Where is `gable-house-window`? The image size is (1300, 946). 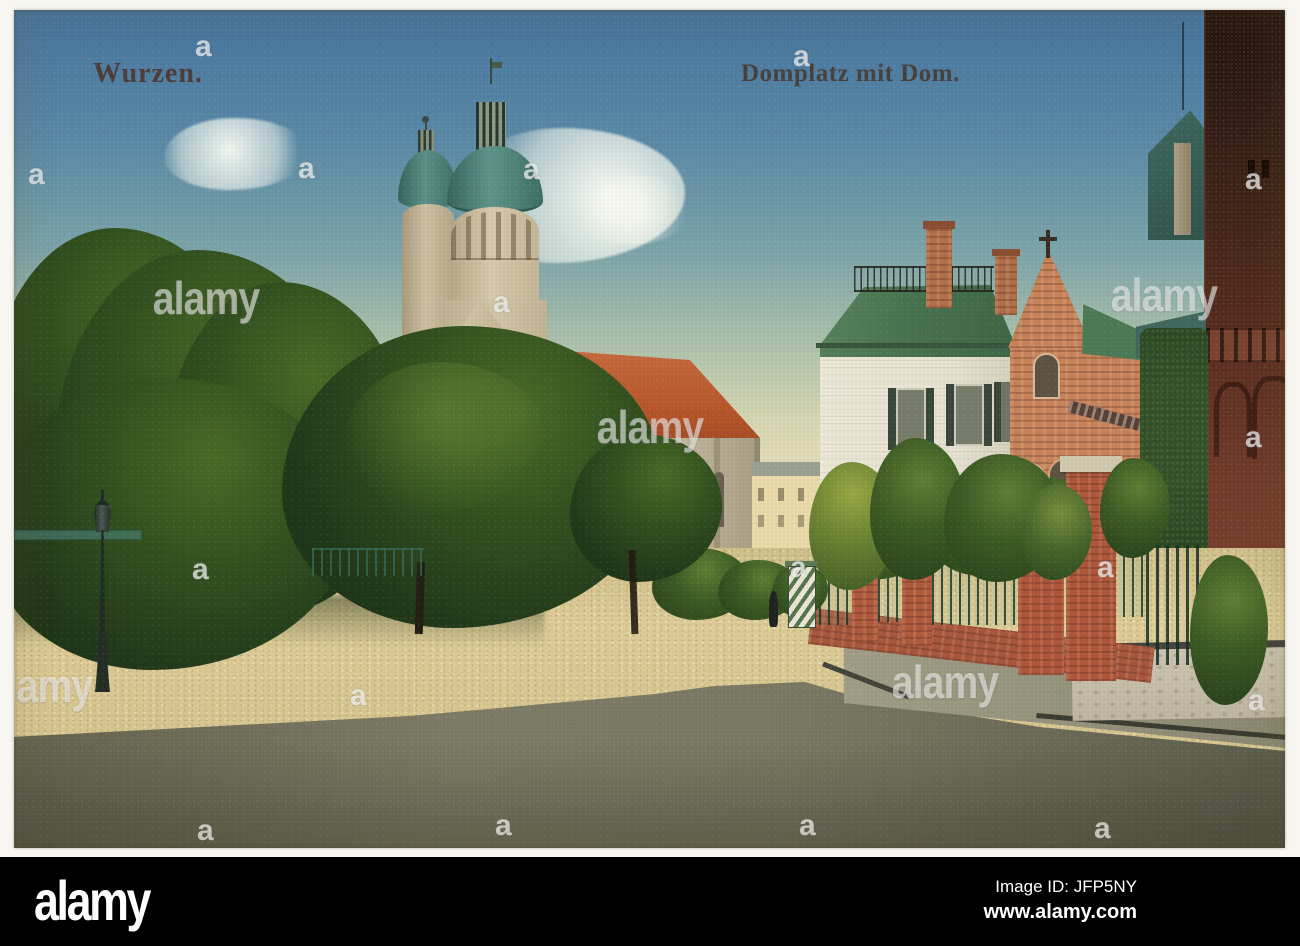
gable-house-window is located at coordinates (1046, 376).